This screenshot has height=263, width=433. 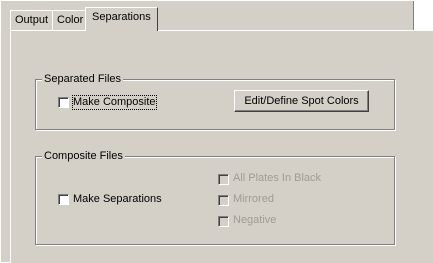 I want to click on mirrored-checkbox, so click(x=223, y=200).